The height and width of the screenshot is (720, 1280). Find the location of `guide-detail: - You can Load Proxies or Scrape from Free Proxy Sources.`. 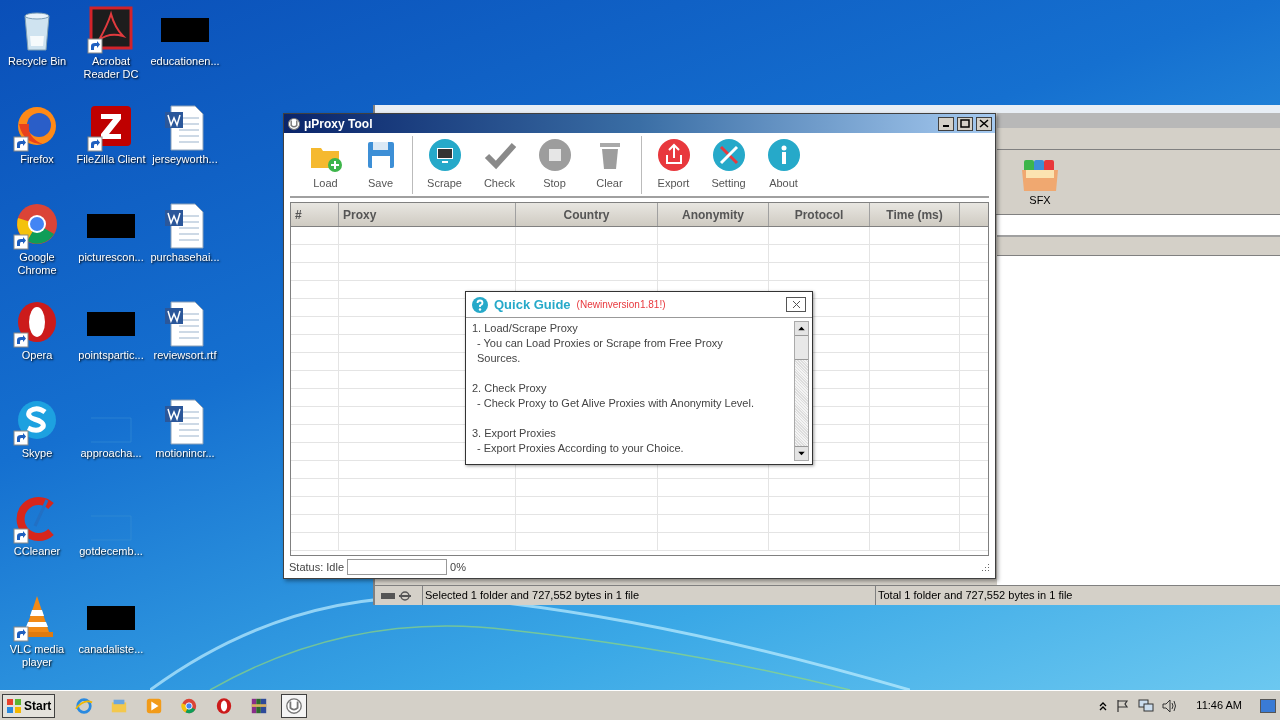

guide-detail: - You can Load Proxies or Scrape from Free Proxy Sources. is located at coordinates (600, 351).